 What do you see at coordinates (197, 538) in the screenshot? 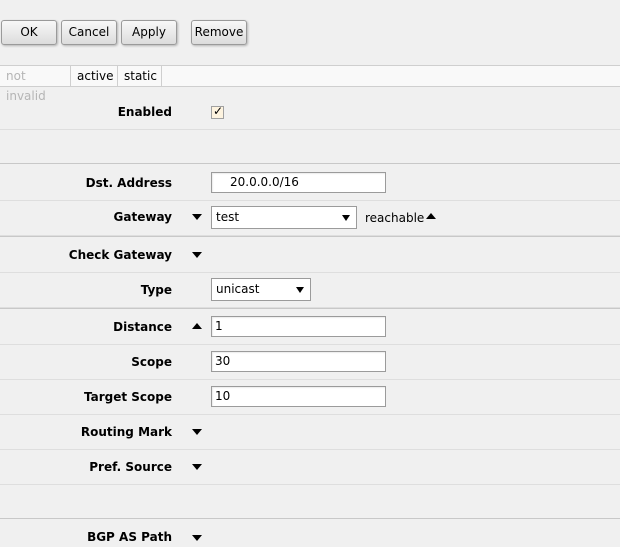
I see `bgp-as-path-expand-icon` at bounding box center [197, 538].